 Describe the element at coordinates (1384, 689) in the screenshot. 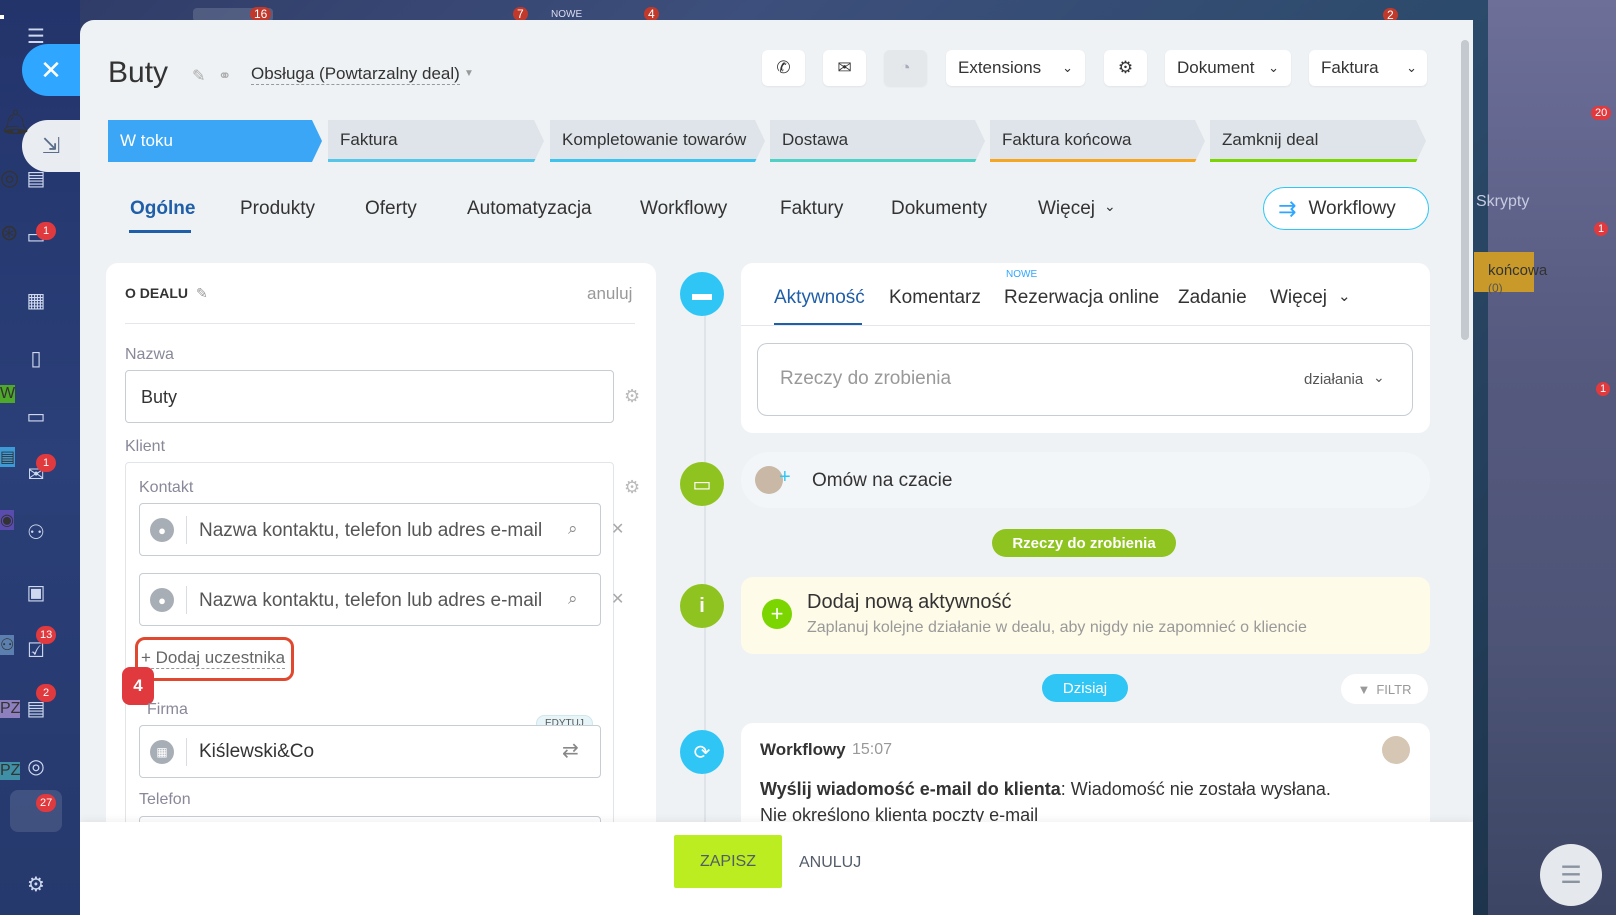

I see `filter-button: ▼ FILTR` at that location.